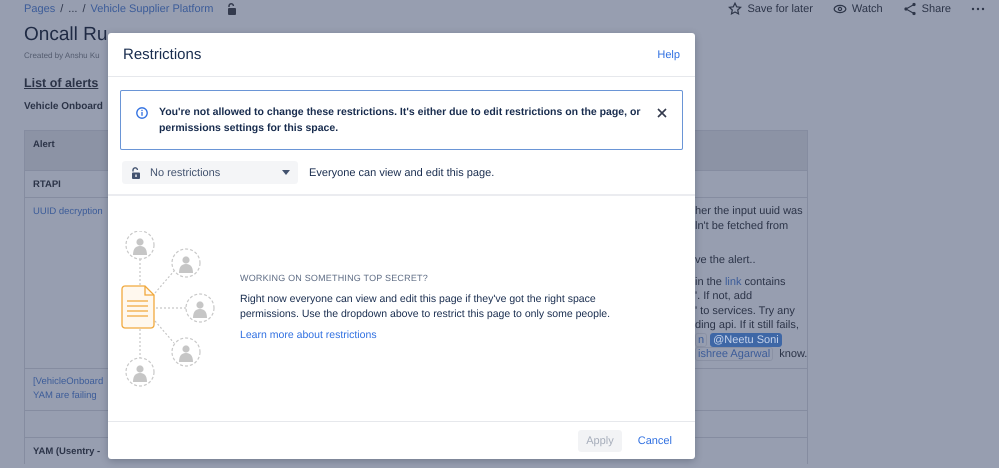  What do you see at coordinates (909, 9) in the screenshot?
I see `share-icon` at bounding box center [909, 9].